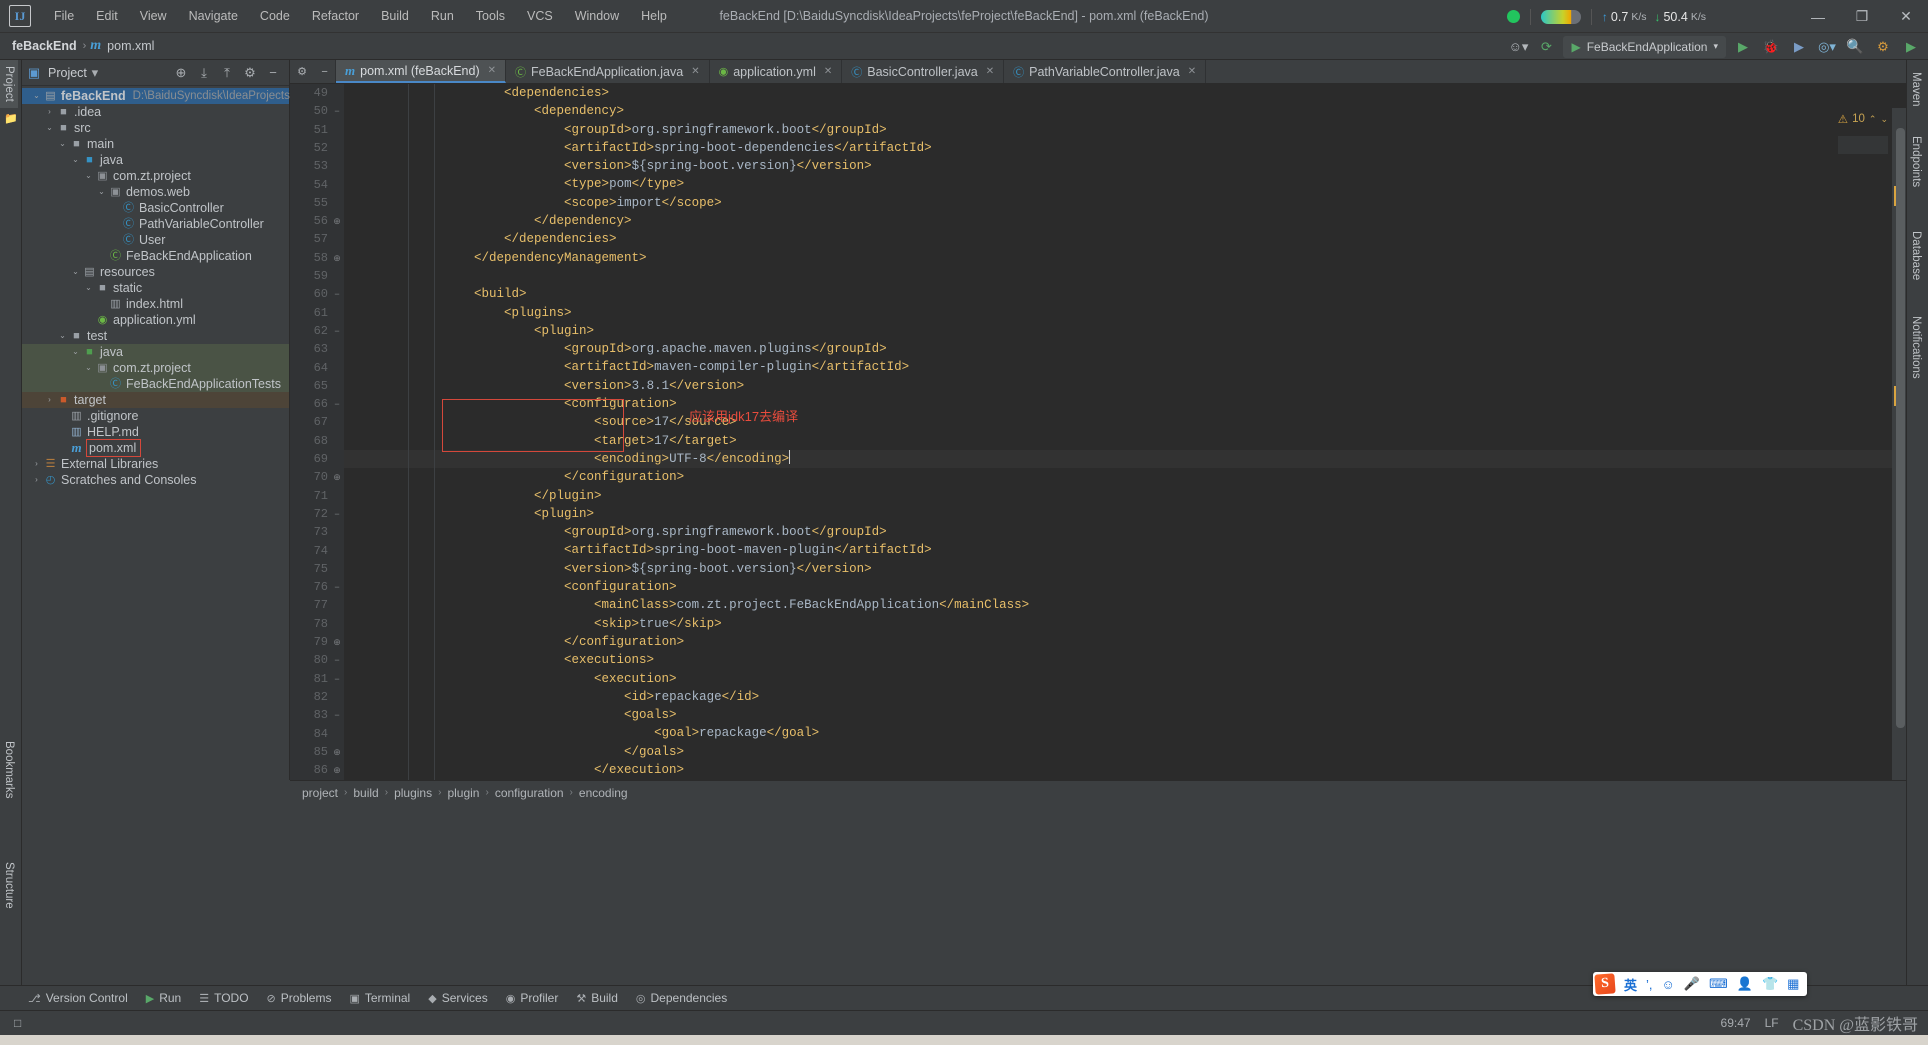 This screenshot has width=1928, height=1045. I want to click on hide-icon: −, so click(273, 72).